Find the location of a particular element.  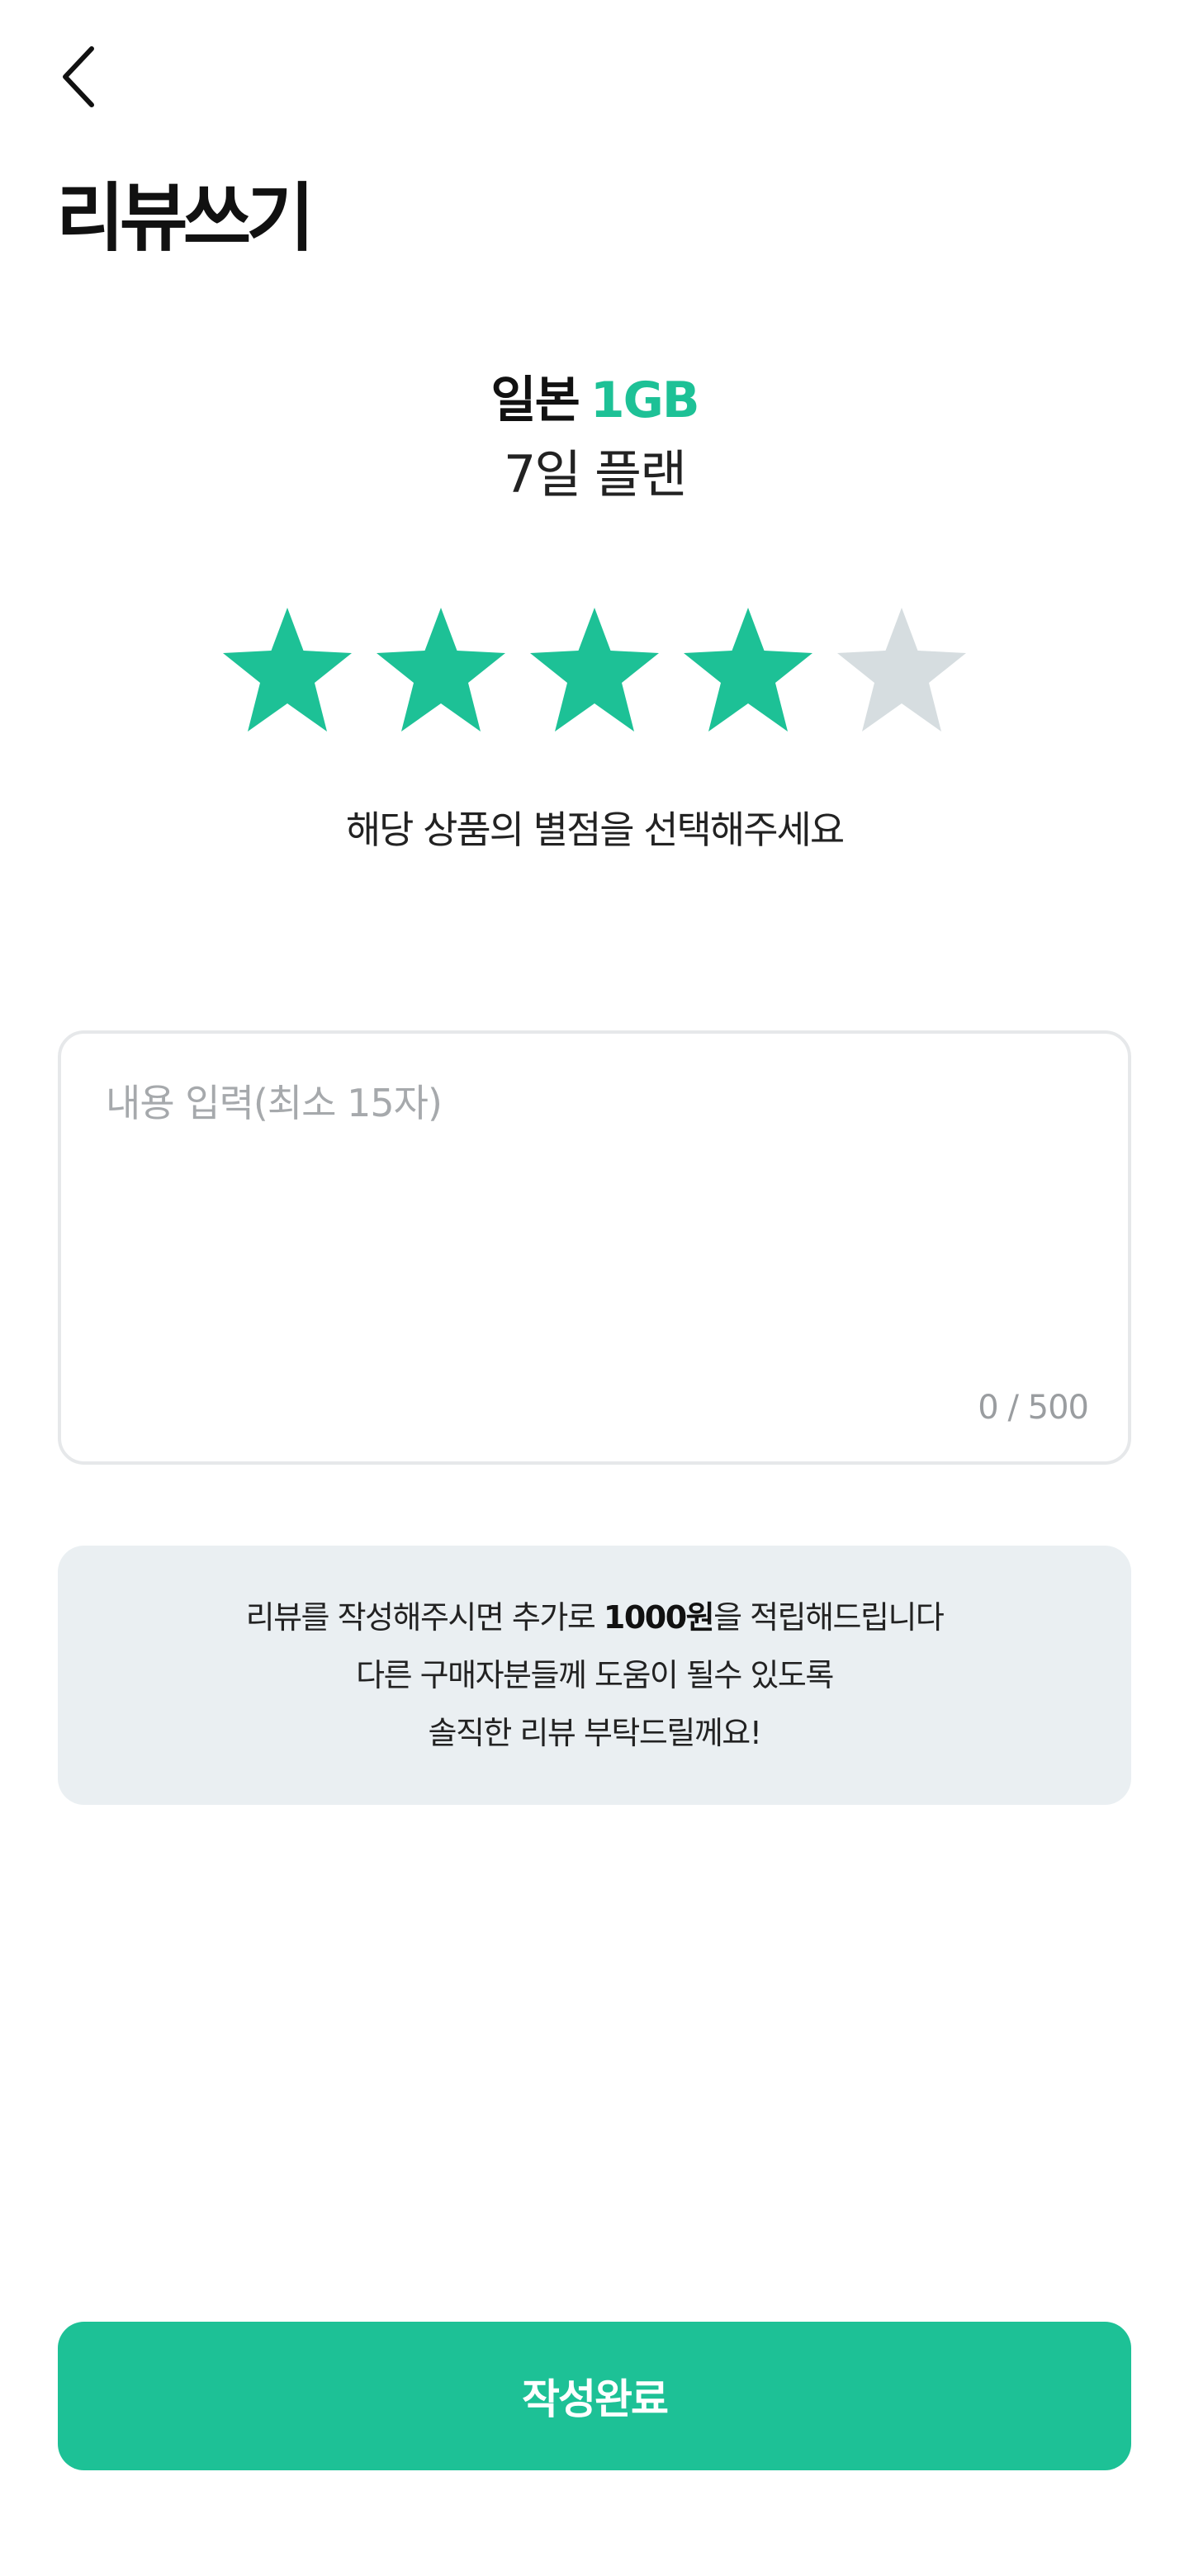

product-data-amount: 1GB is located at coordinates (645, 400).